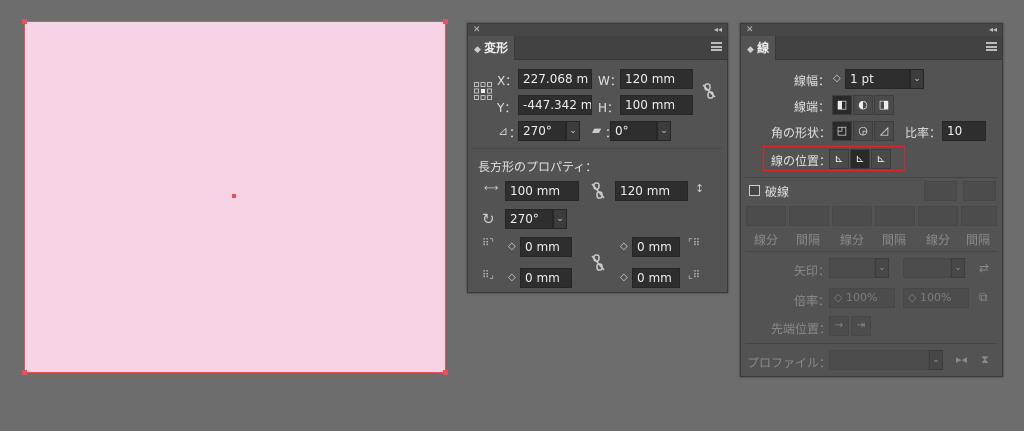 Image resolution: width=1024 pixels, height=431 pixels. Describe the element at coordinates (546, 278) in the screenshot. I see `corner-bl-input: 0 mm` at that location.